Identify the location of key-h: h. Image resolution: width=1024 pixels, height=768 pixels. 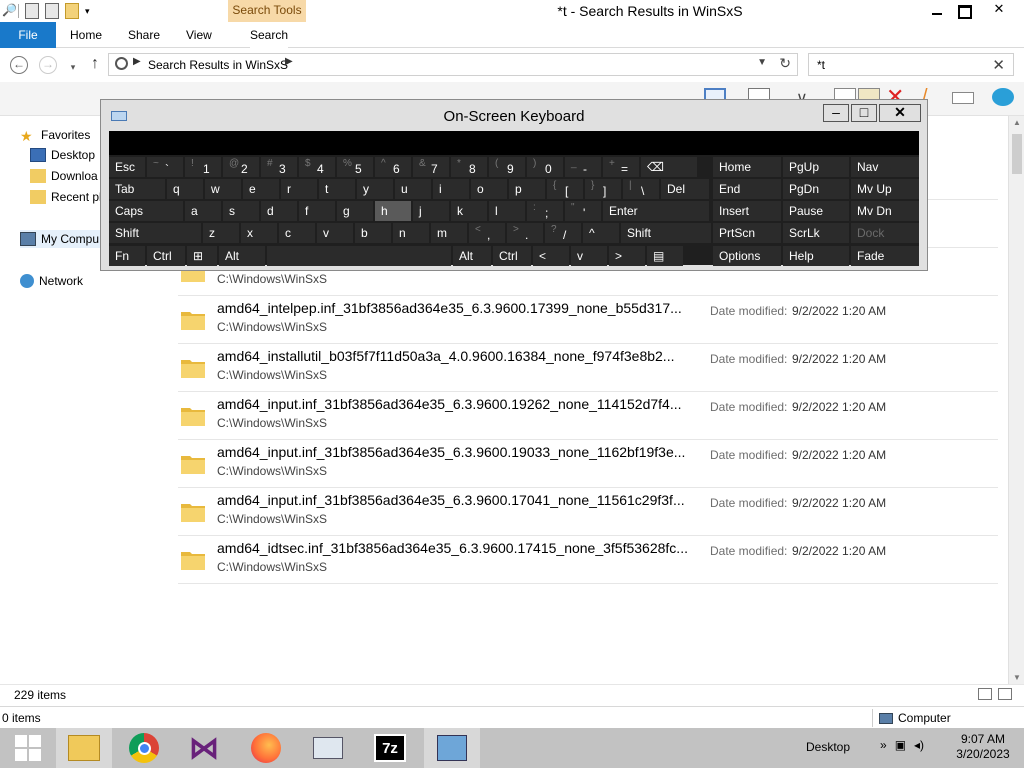
(393, 211).